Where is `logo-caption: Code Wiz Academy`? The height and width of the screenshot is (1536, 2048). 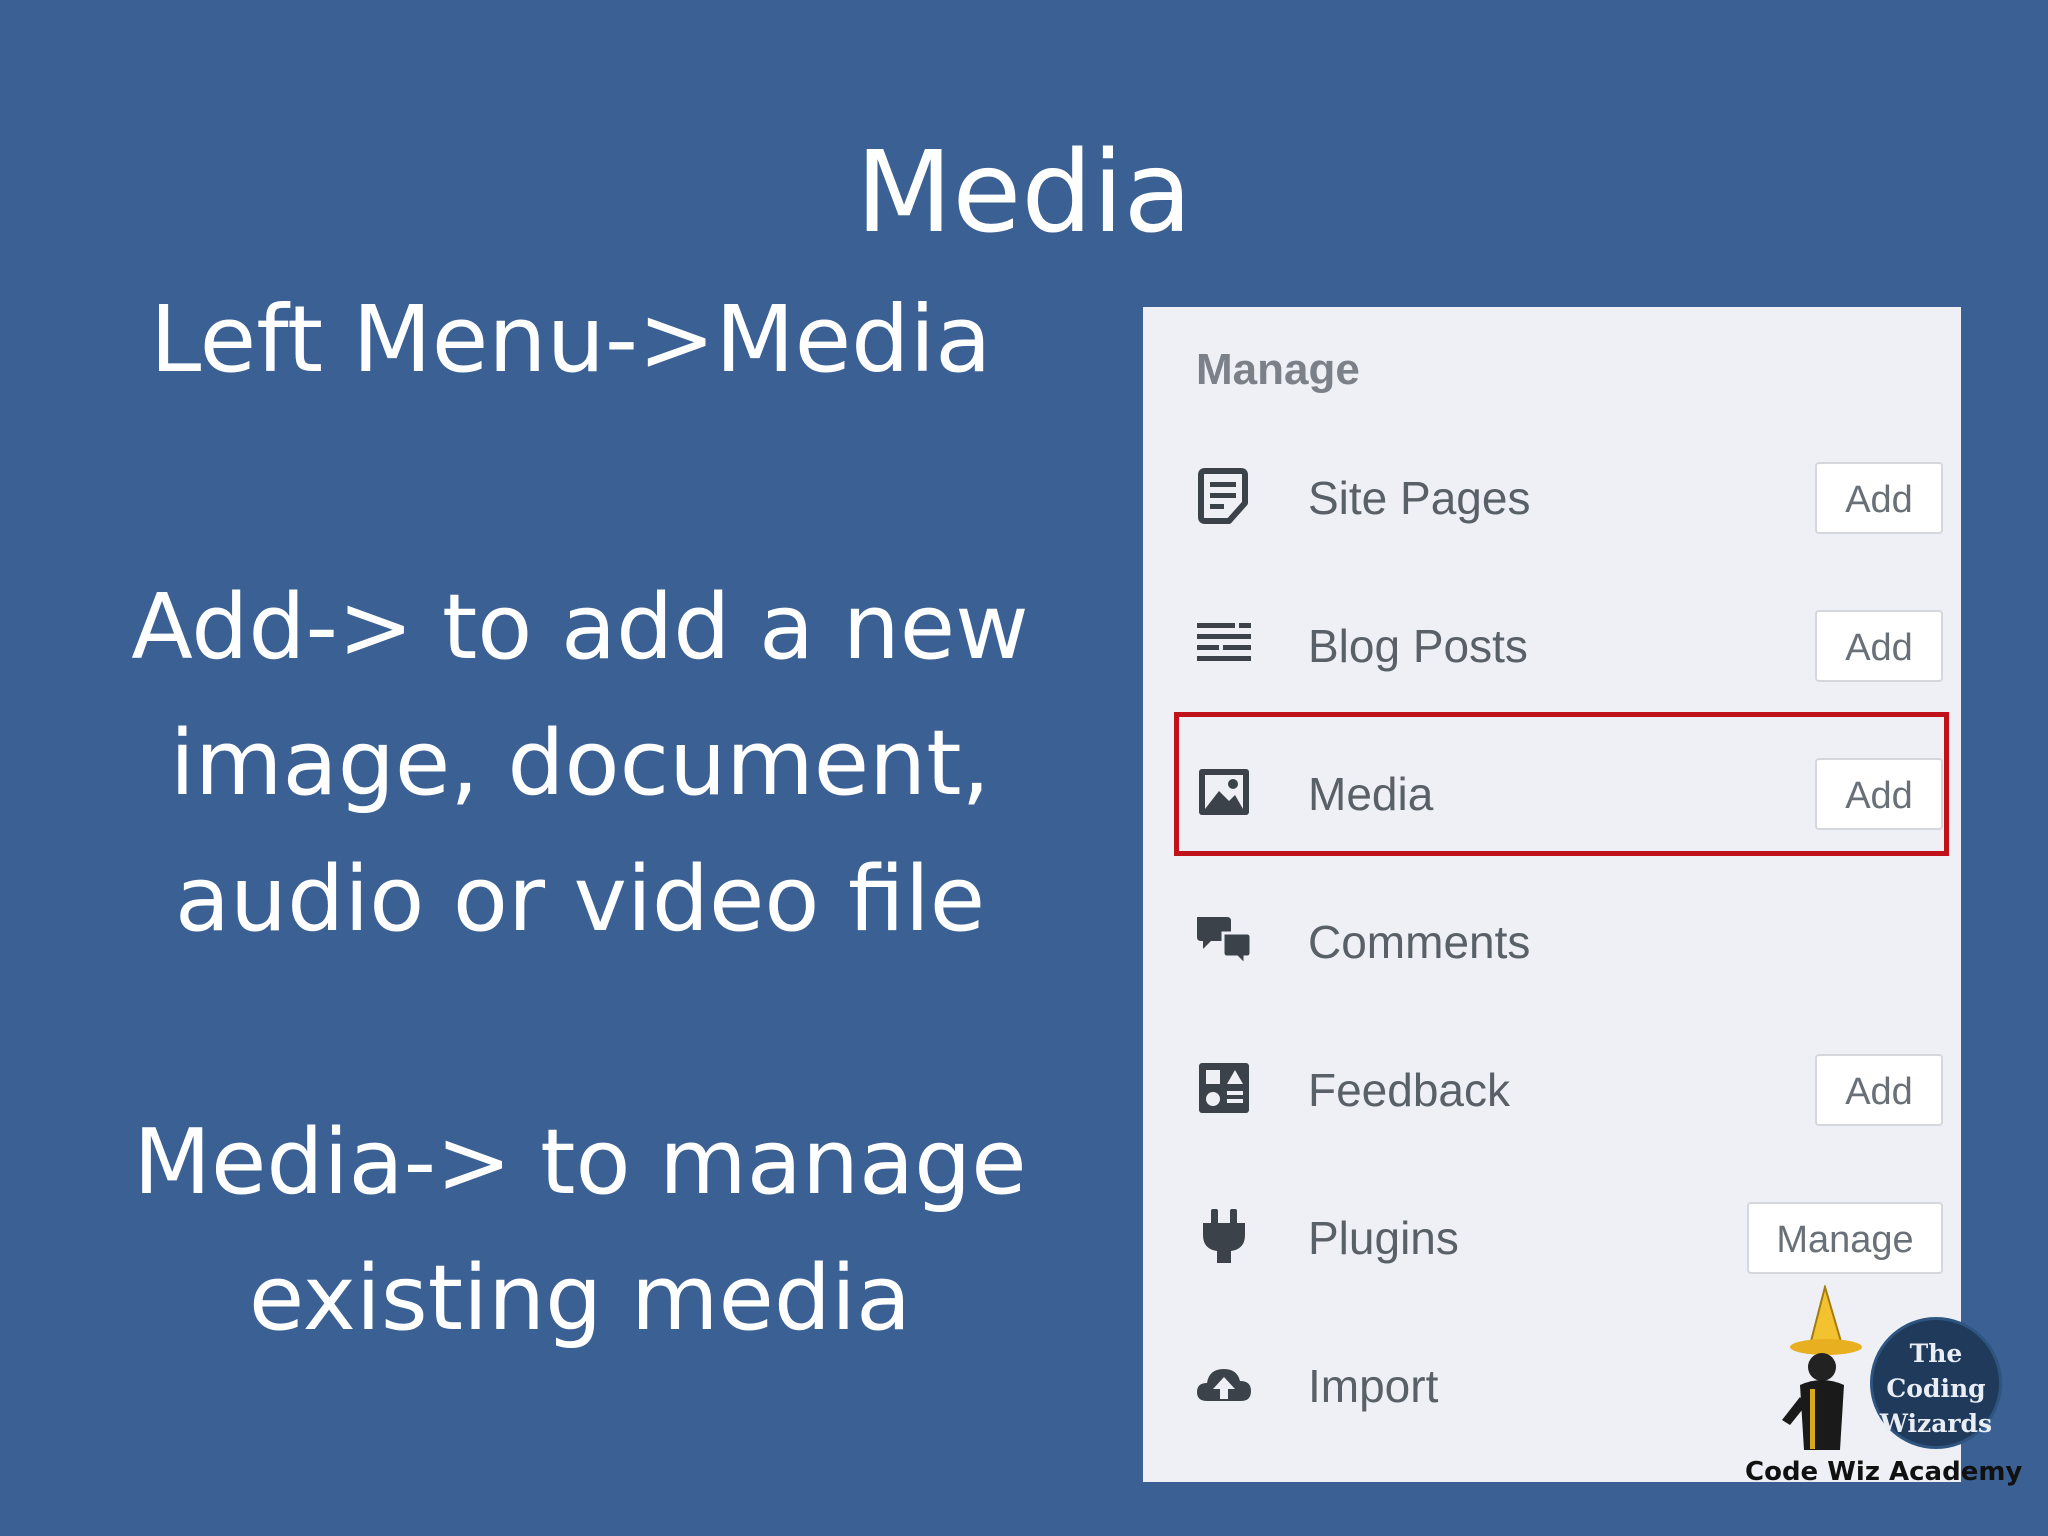 logo-caption: Code Wiz Academy is located at coordinates (1884, 1472).